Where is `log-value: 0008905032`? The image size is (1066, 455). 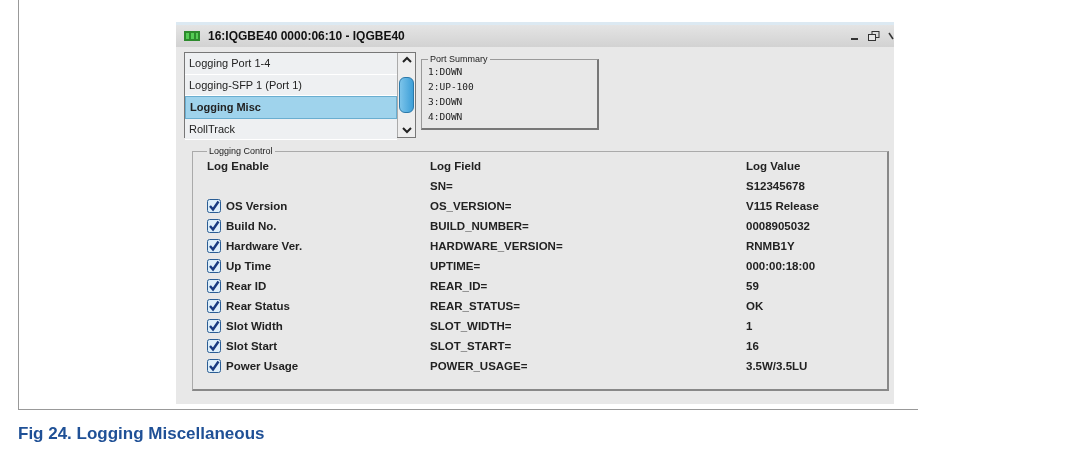
log-value: 0008905032 is located at coordinates (778, 226).